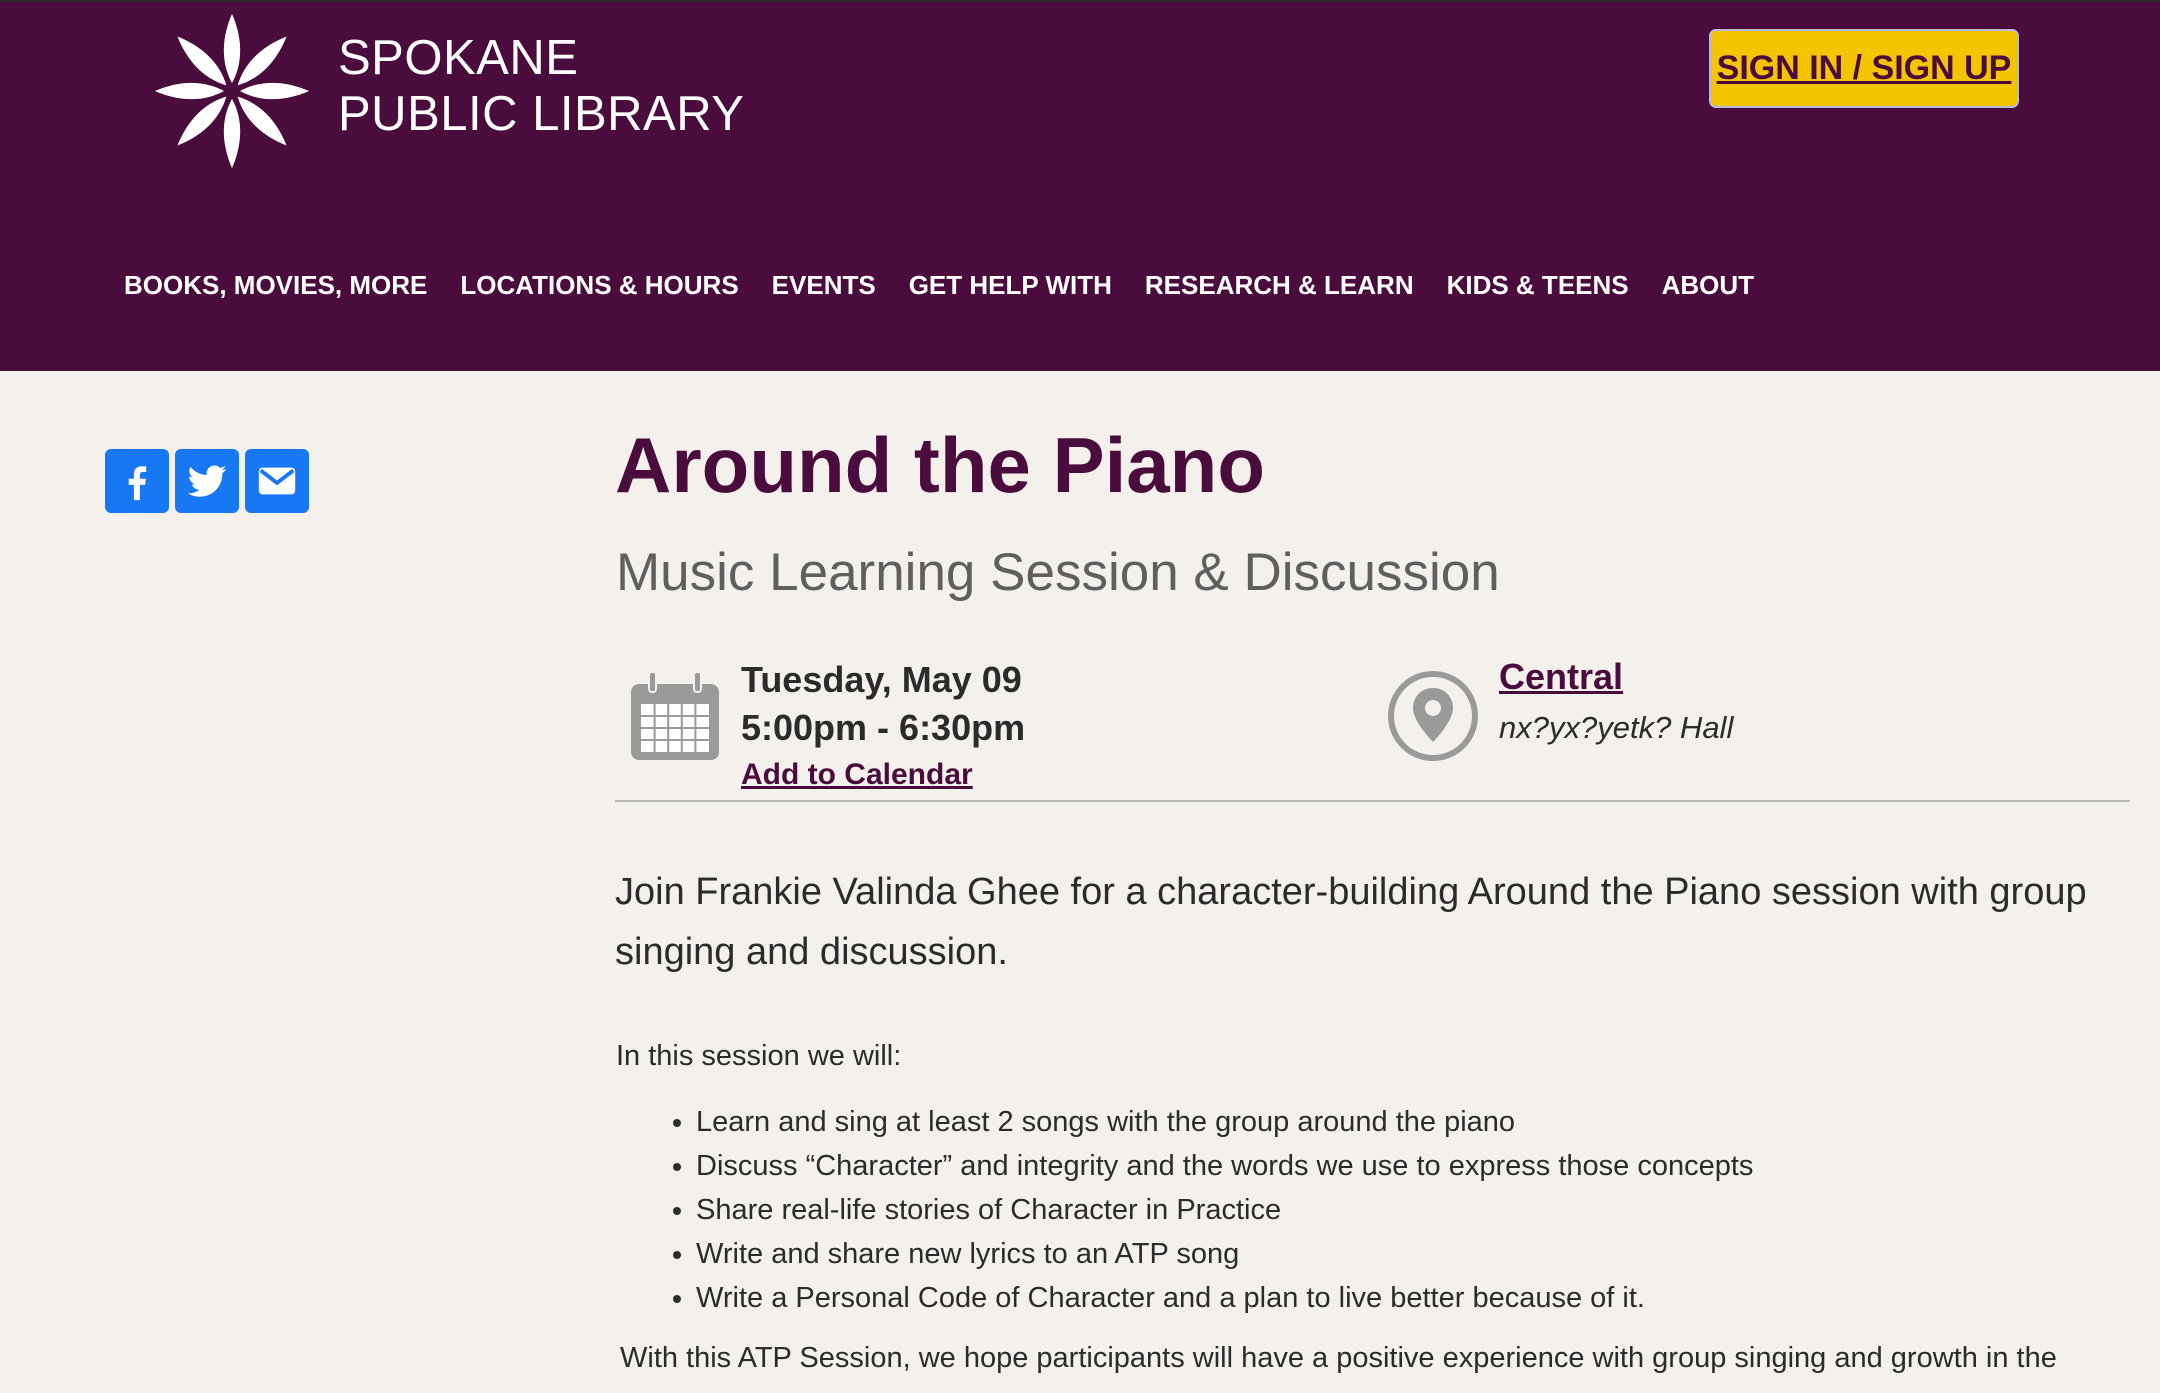 This screenshot has height=1393, width=2160. What do you see at coordinates (759, 1056) in the screenshot?
I see `session-lead: In this session we will:` at bounding box center [759, 1056].